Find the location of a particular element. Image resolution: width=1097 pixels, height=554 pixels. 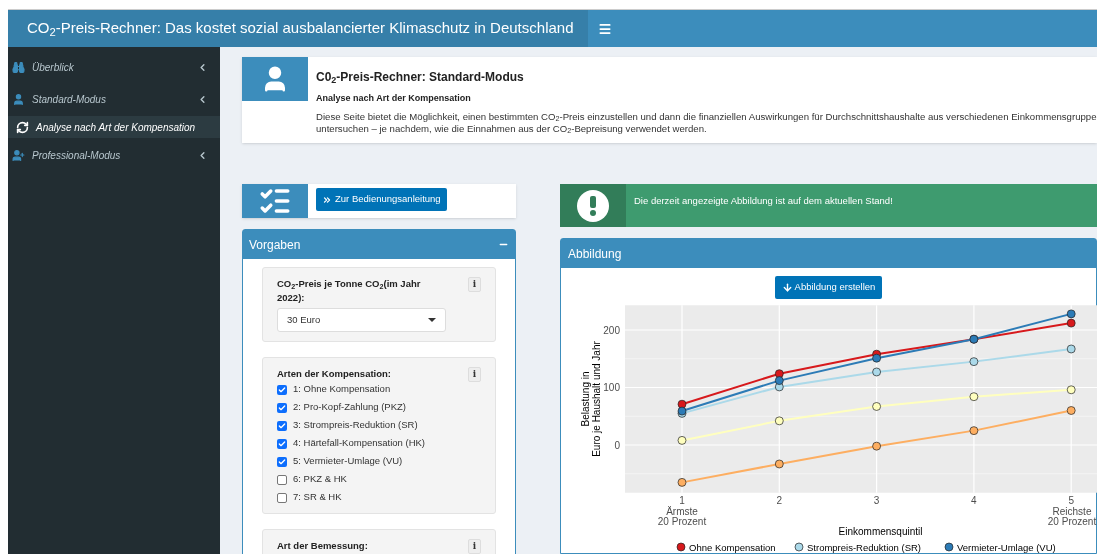

x-tick-label: 2 is located at coordinates (779, 500).